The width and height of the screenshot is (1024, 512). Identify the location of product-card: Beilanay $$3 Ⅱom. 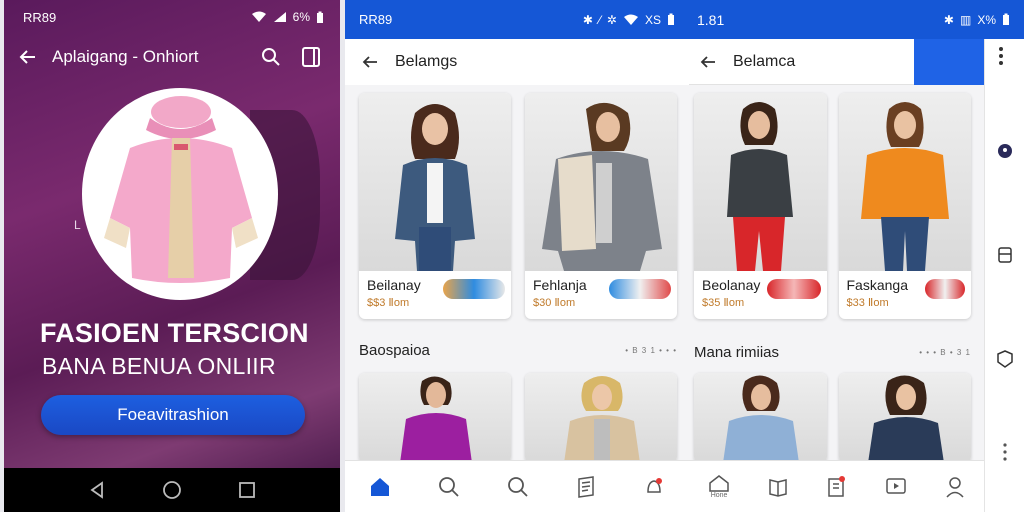
(435, 206).